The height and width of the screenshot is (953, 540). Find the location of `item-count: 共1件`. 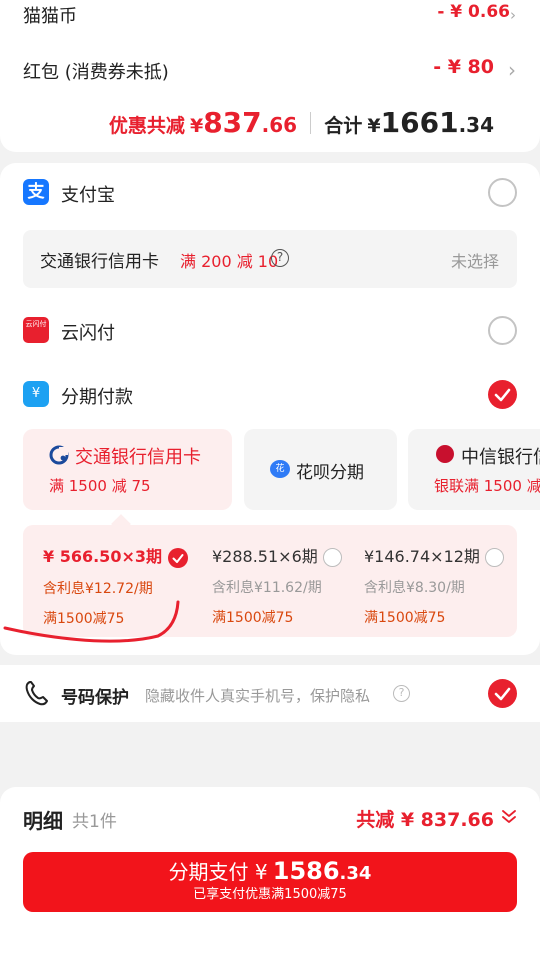

item-count: 共1件 is located at coordinates (94, 822).